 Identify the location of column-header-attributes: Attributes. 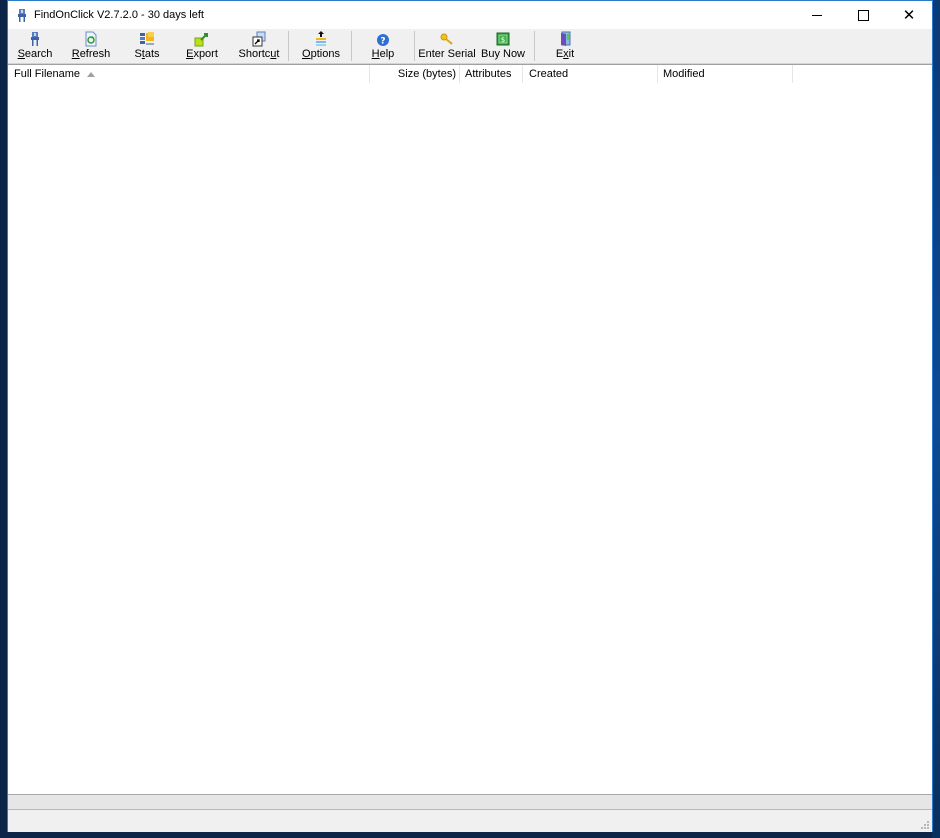
(493, 74).